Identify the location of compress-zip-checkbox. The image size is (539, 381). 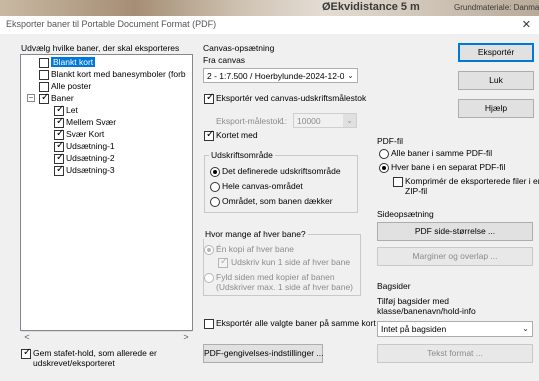
(398, 182).